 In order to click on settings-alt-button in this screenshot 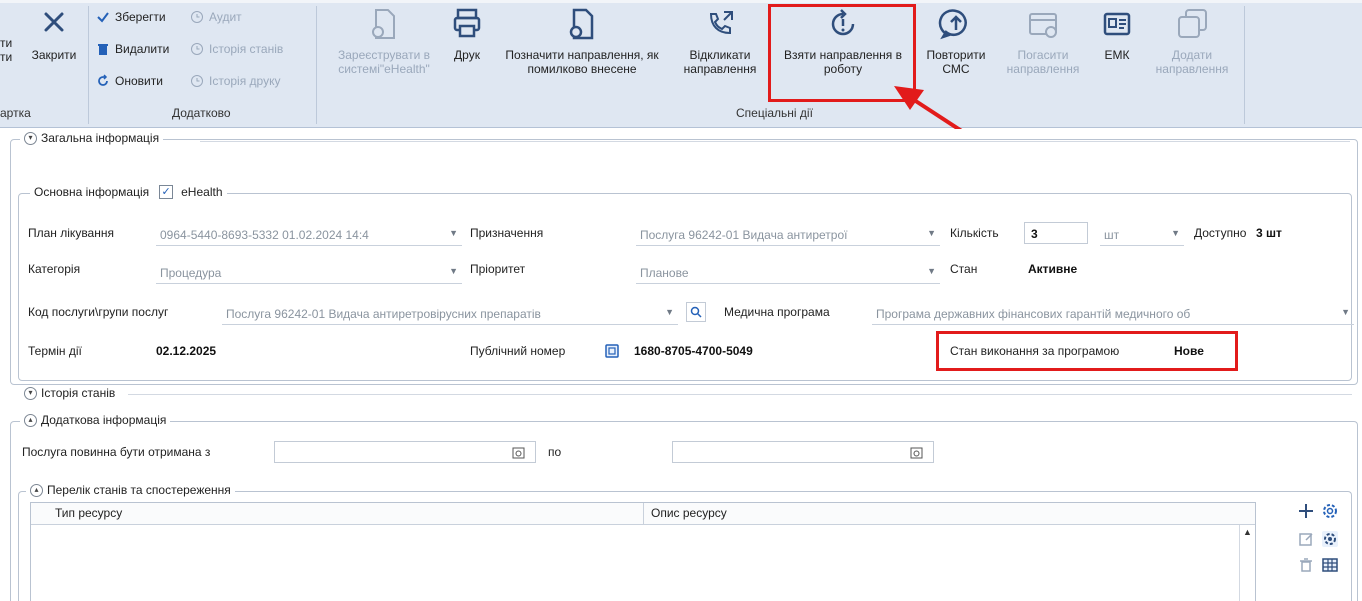, I will do `click(1330, 539)`.